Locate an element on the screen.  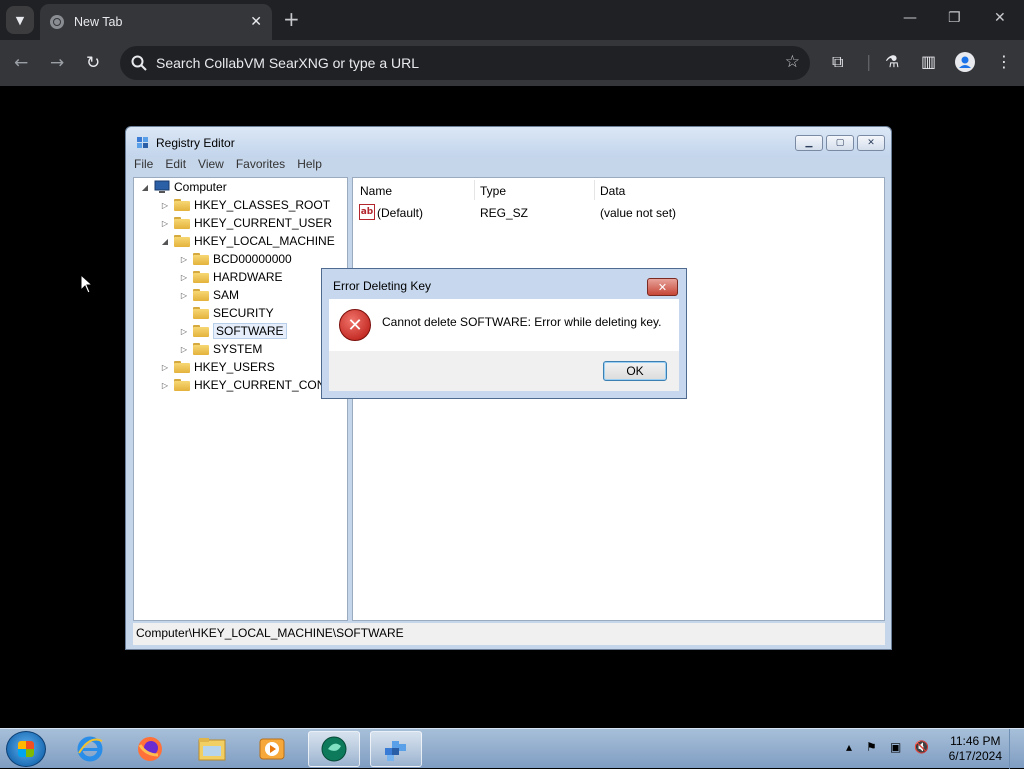
tree-label: Computer is located at coordinates (200, 187).